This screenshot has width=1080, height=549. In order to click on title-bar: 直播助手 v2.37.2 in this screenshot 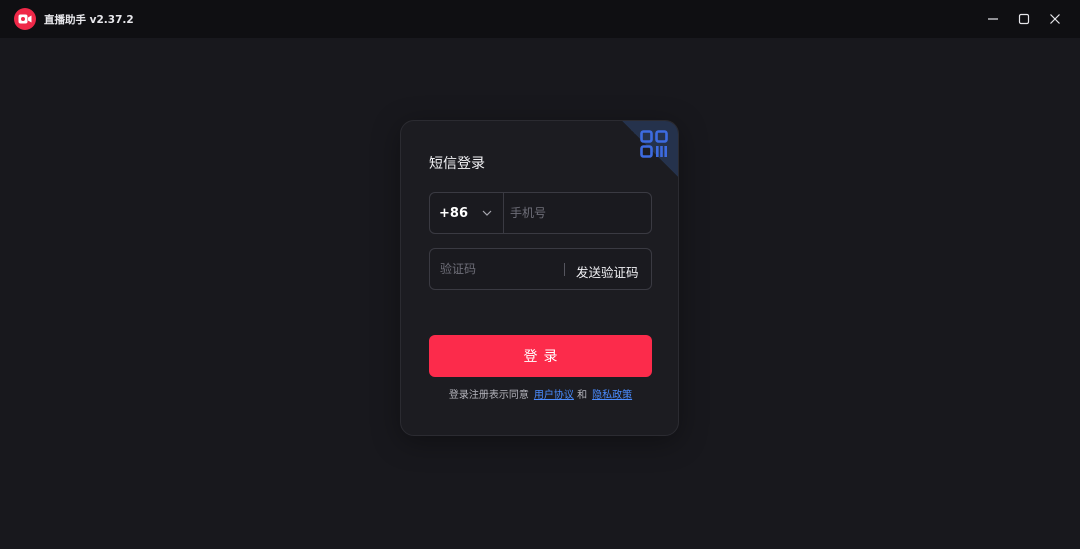, I will do `click(540, 19)`.